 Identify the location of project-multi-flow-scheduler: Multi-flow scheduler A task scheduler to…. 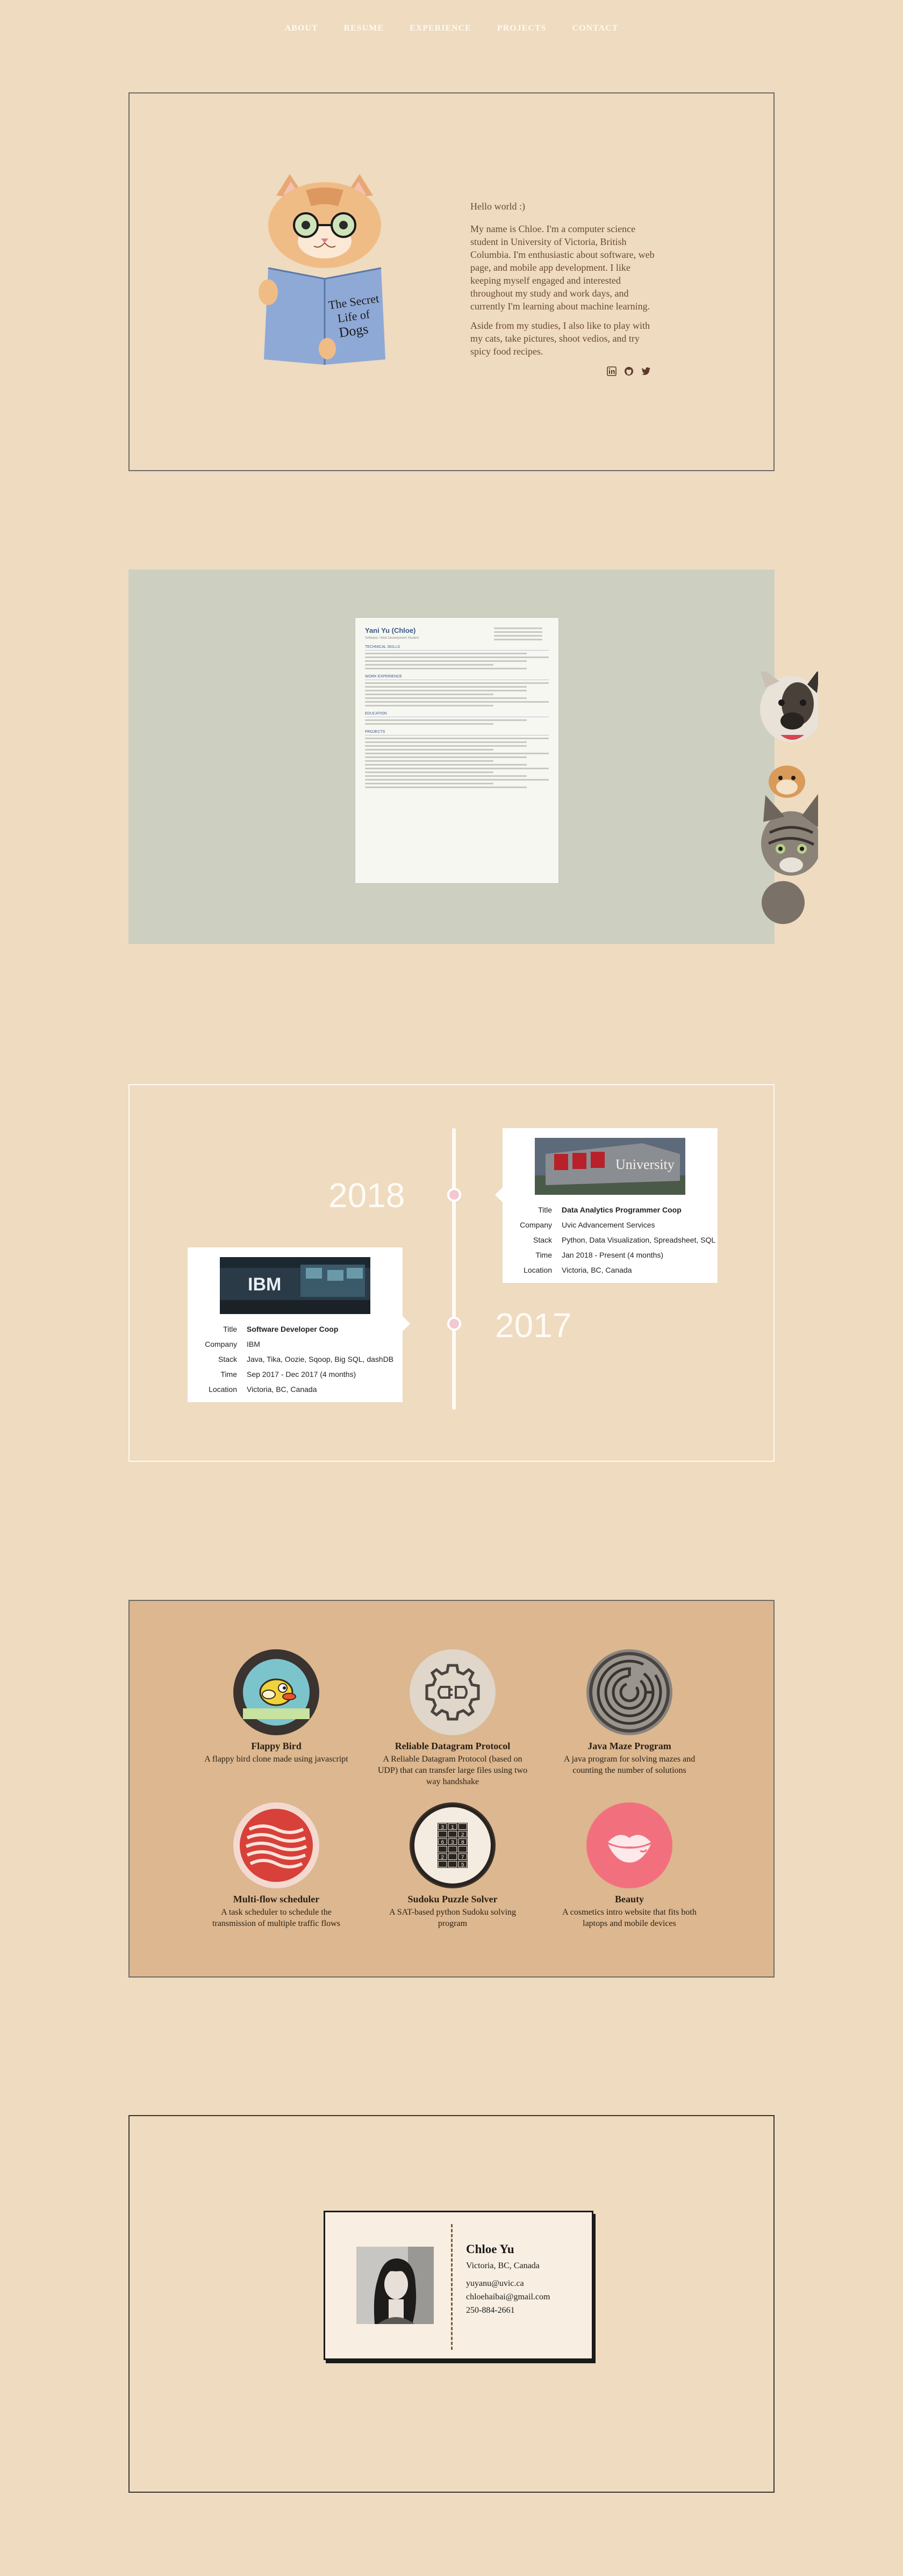
(276, 1866).